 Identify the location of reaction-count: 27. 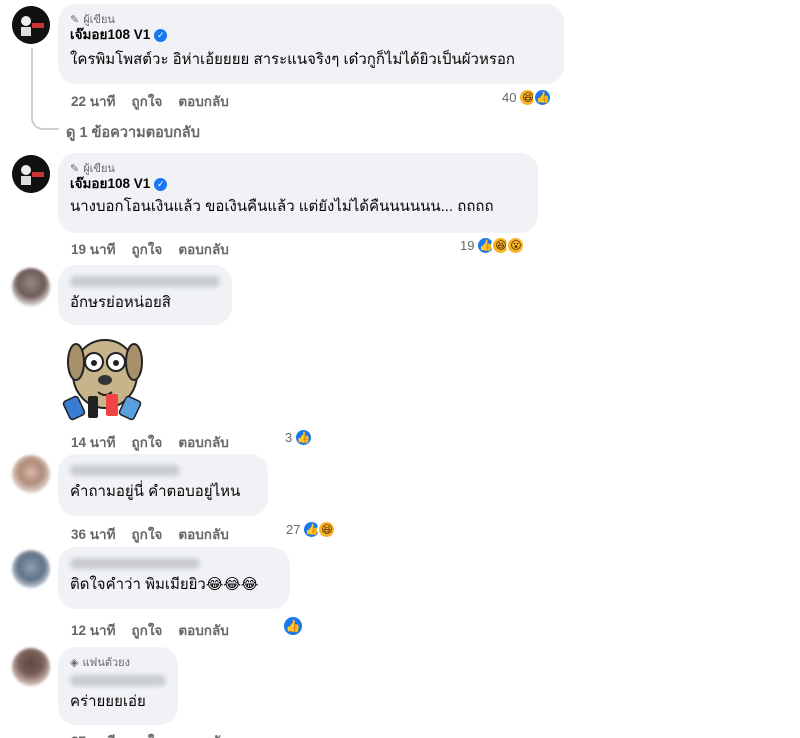
(293, 529).